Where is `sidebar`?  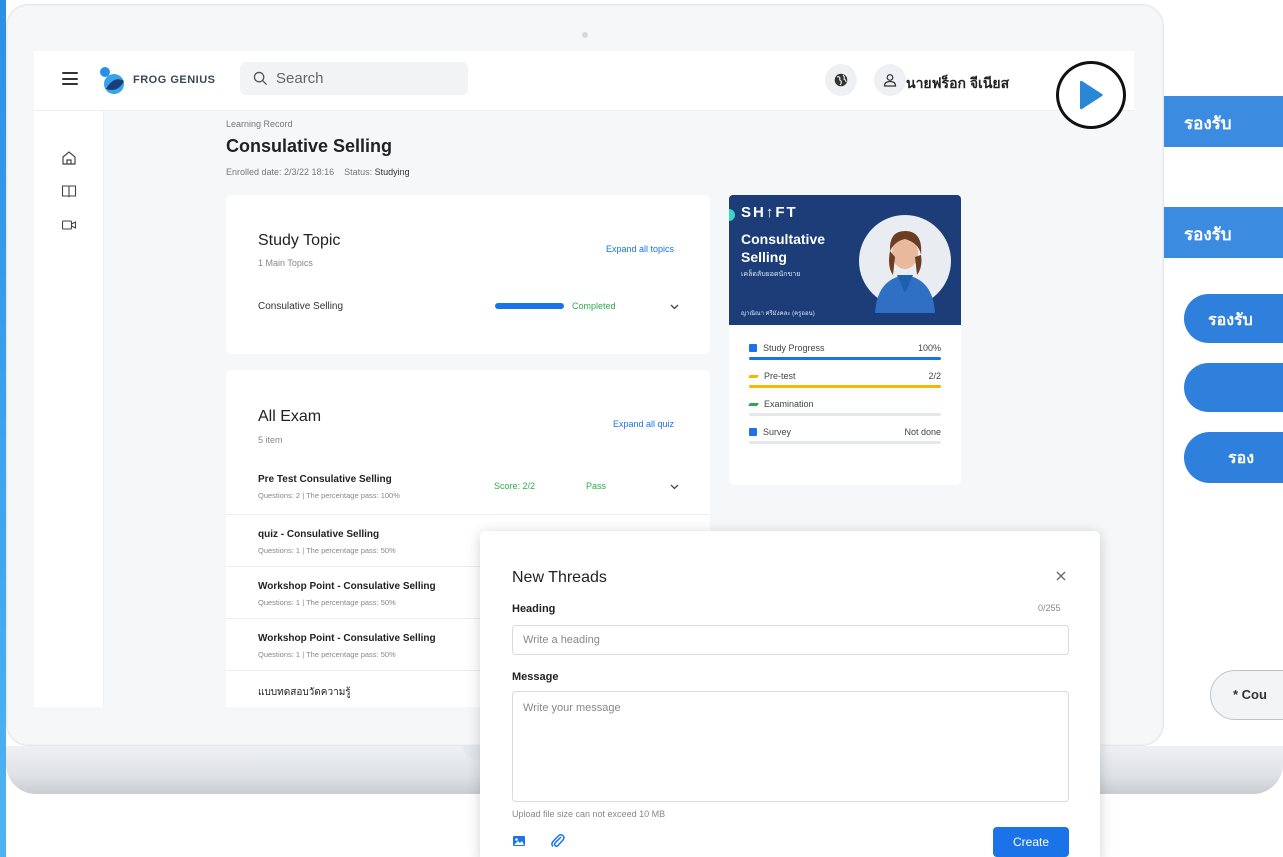
sidebar is located at coordinates (69, 409).